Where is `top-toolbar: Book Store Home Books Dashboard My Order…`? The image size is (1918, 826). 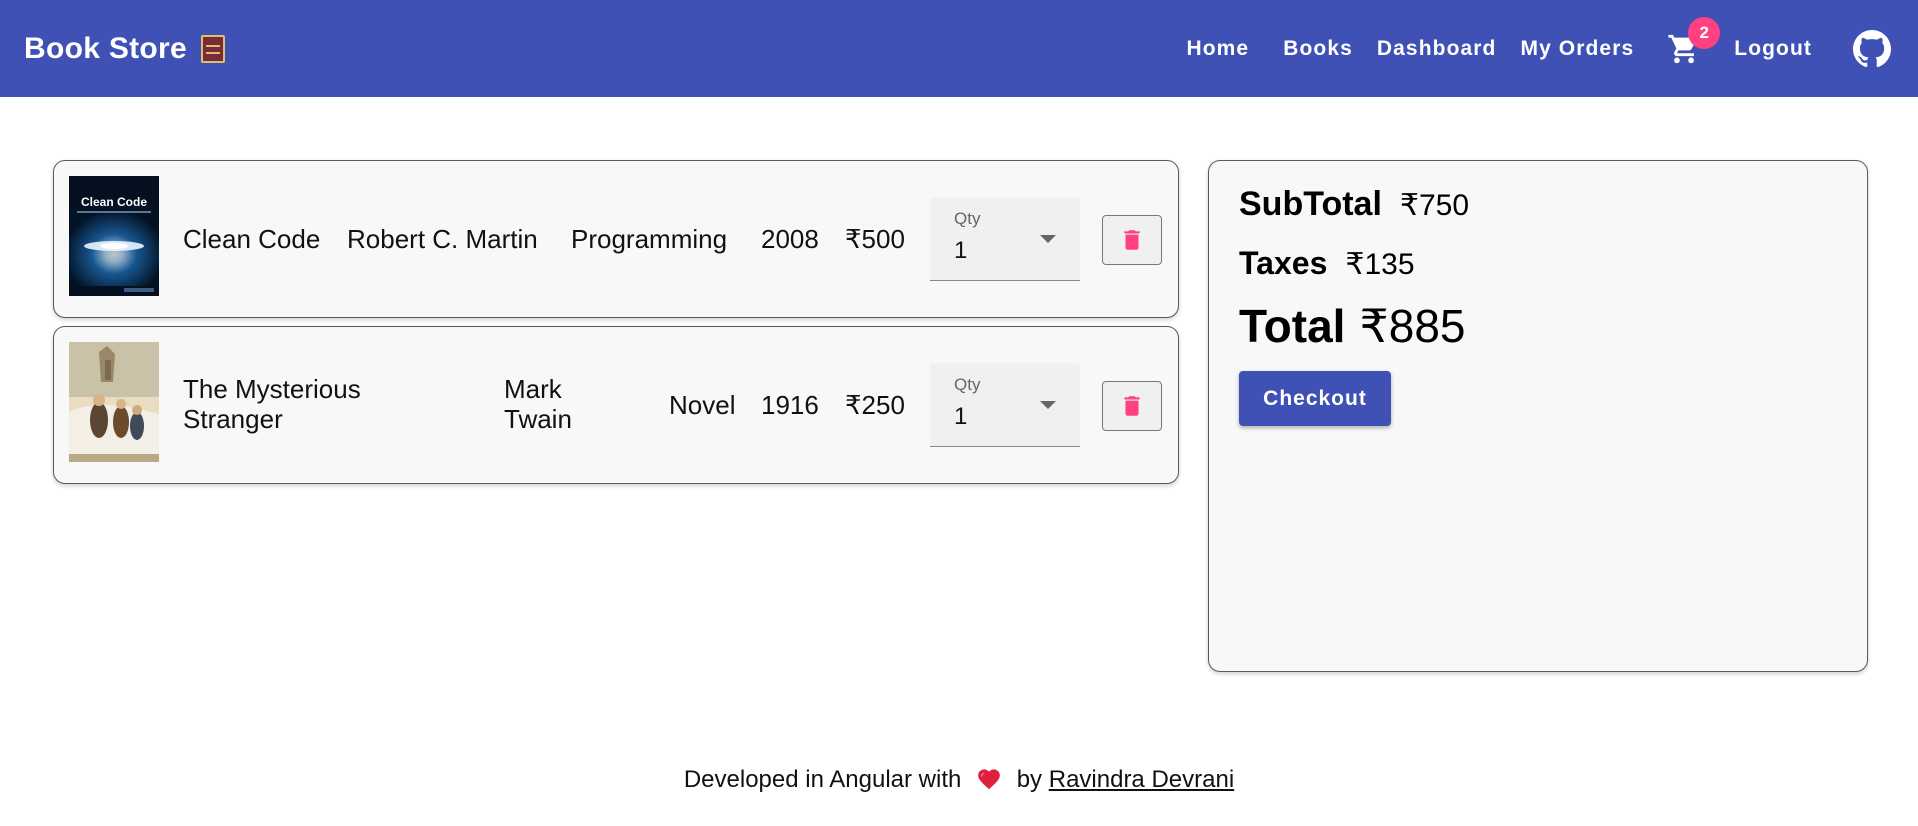 top-toolbar: Book Store Home Books Dashboard My Order… is located at coordinates (959, 48).